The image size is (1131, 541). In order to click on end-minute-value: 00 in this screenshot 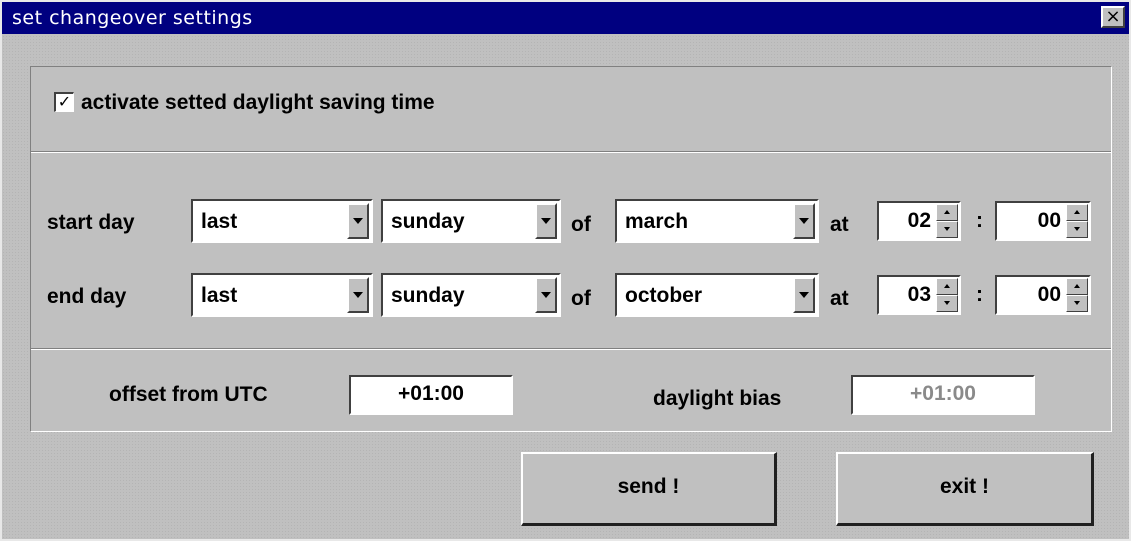, I will do `click(1049, 294)`.